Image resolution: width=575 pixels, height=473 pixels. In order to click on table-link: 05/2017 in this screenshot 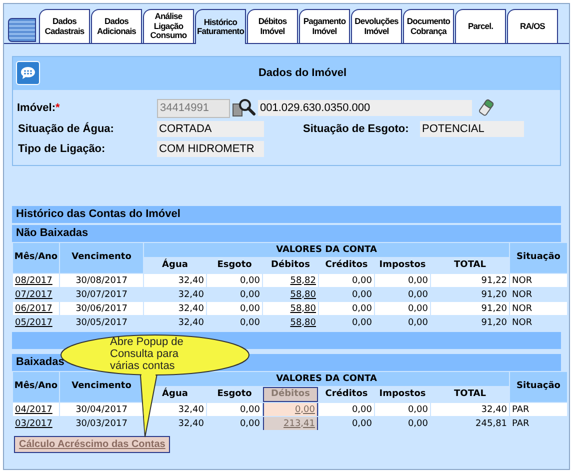, I will do `click(33, 323)`.